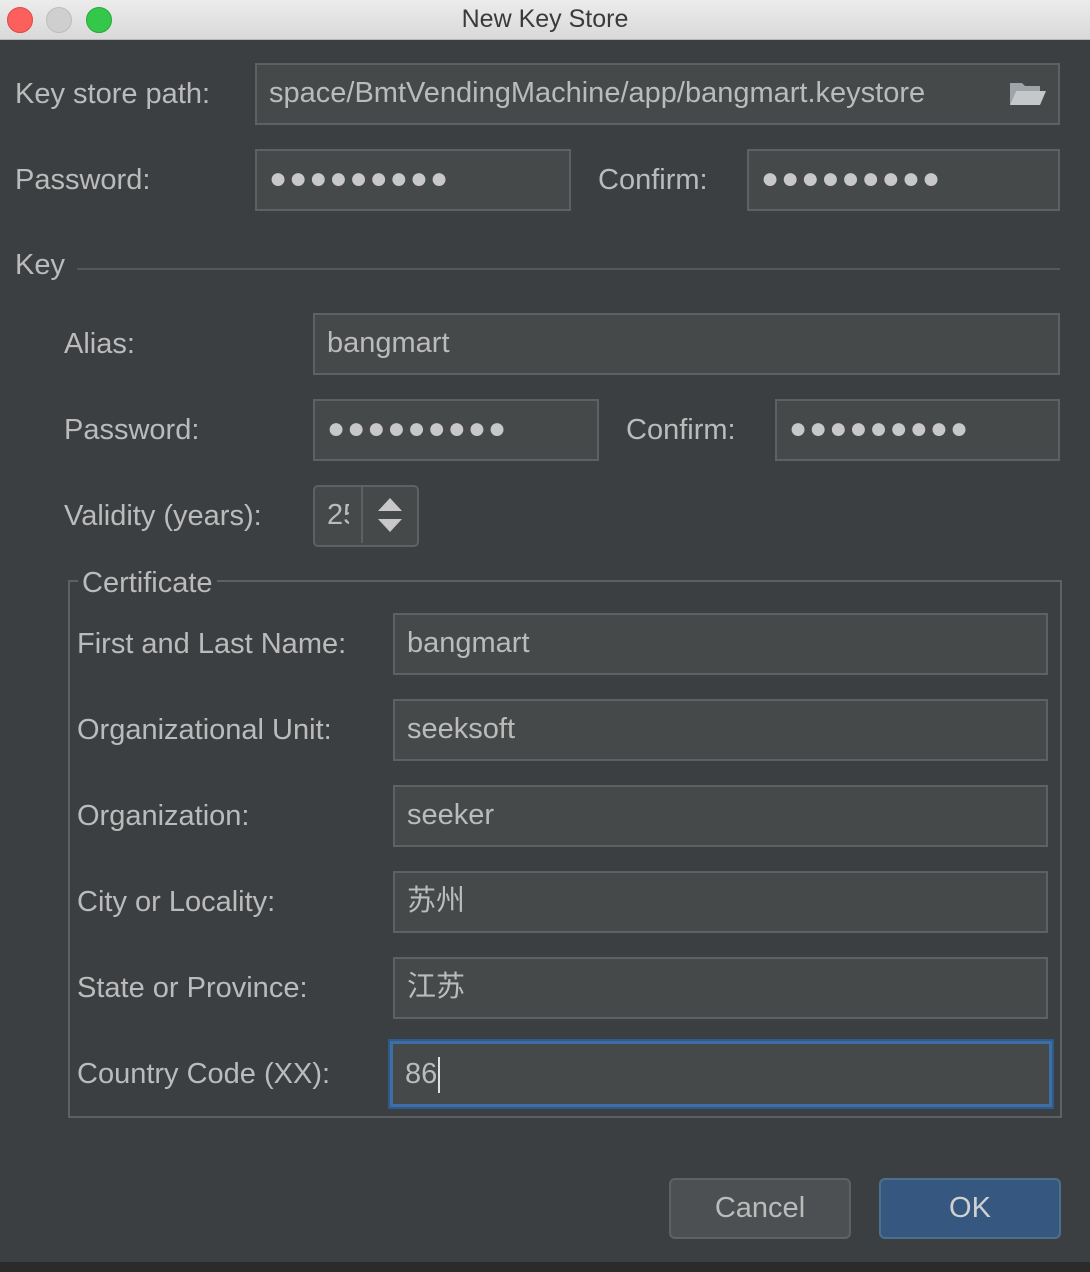  I want to click on validity-spinner: 25, so click(366, 516).